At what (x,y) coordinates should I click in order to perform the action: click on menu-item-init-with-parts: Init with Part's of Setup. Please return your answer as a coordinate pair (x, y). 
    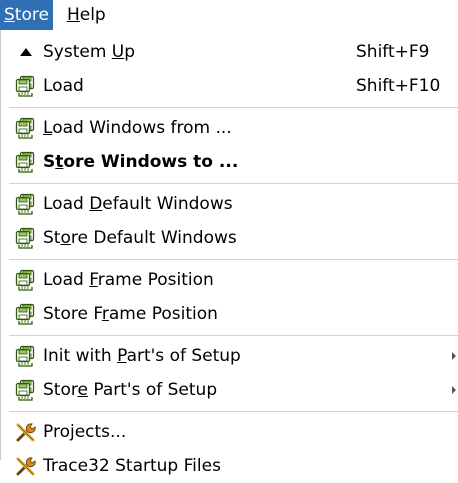
    Looking at the image, I should click on (229, 356).